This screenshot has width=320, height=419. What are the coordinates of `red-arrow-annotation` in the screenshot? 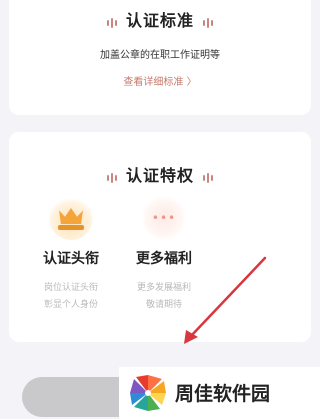 It's located at (225, 300).